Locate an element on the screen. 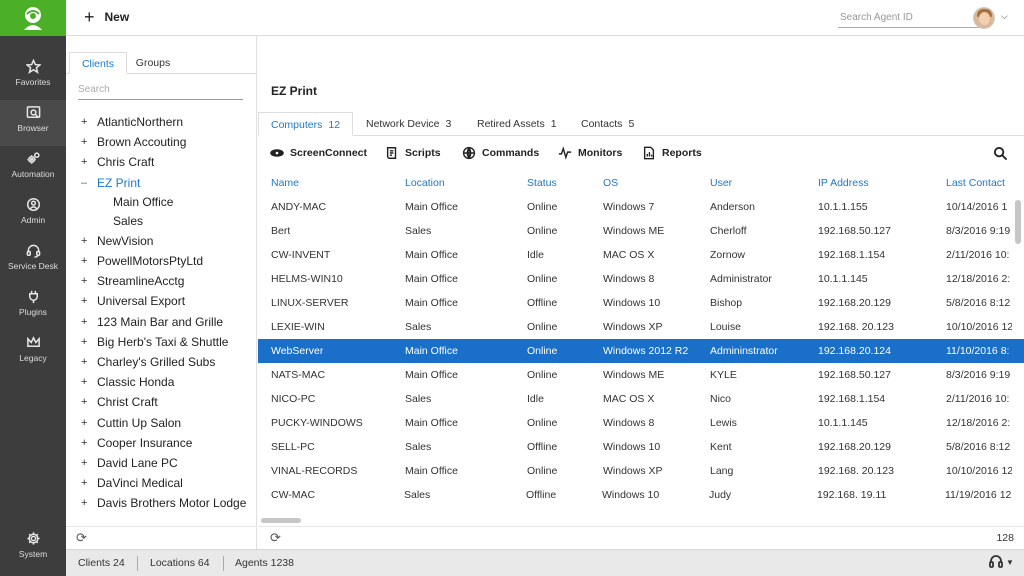  agent-id-search-input is located at coordinates (913, 18).